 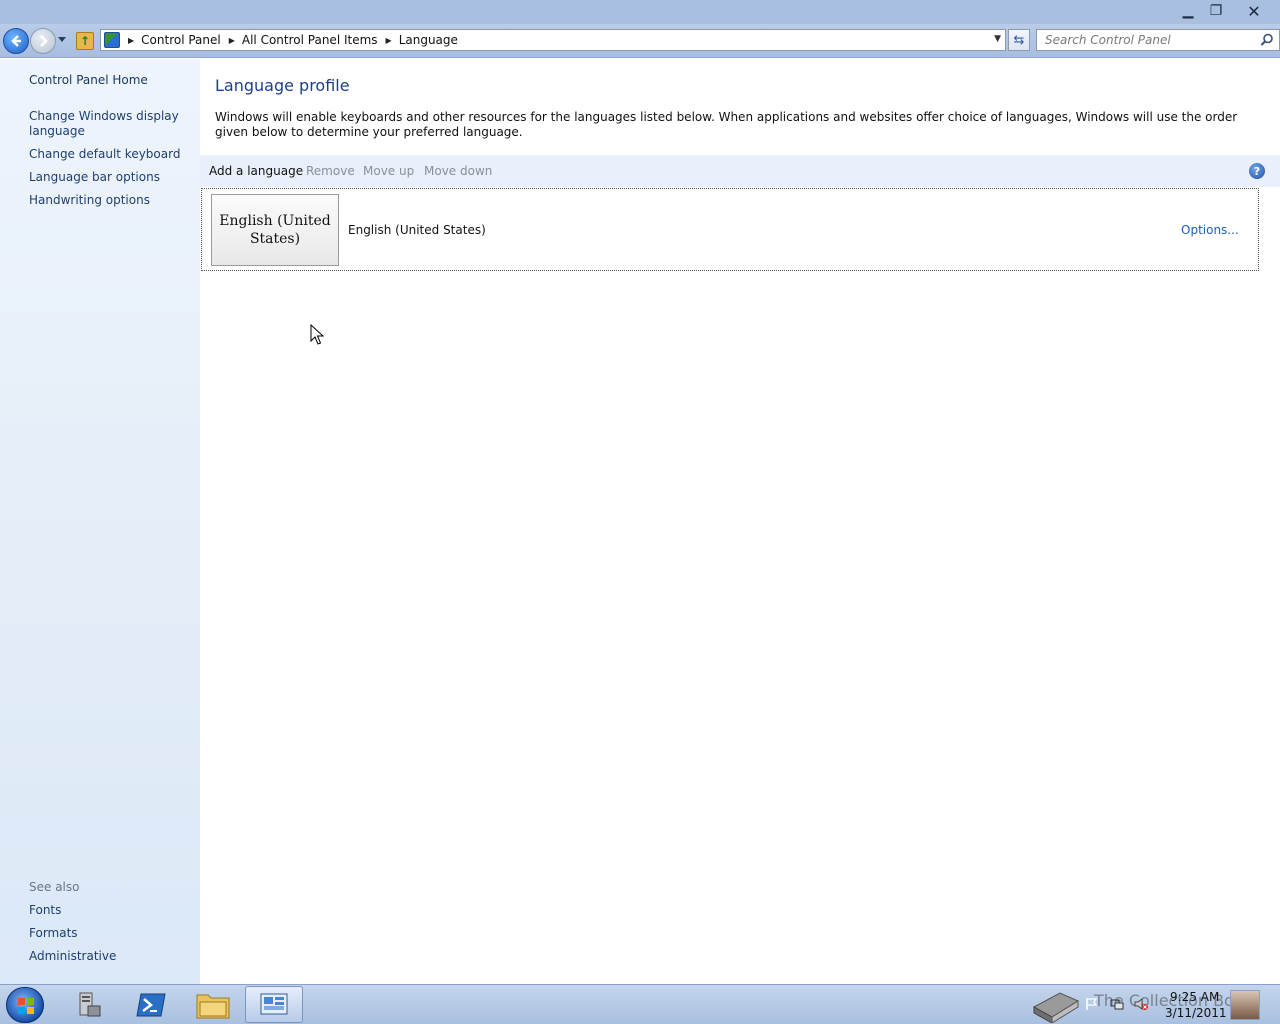 What do you see at coordinates (1147, 40) in the screenshot?
I see `search-input` at bounding box center [1147, 40].